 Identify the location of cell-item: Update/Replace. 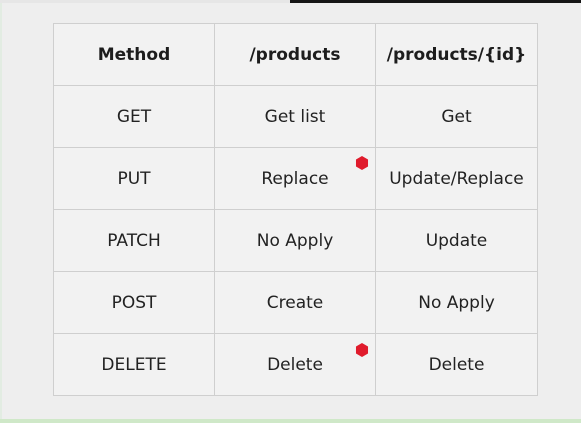
(456, 178).